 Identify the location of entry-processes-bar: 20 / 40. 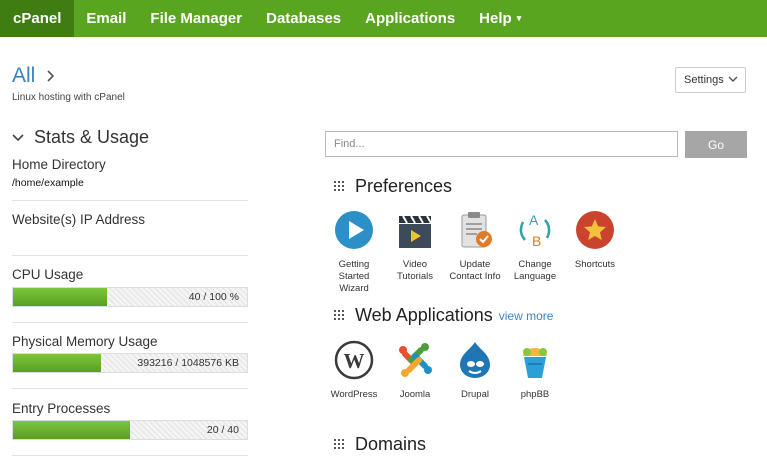
(130, 430).